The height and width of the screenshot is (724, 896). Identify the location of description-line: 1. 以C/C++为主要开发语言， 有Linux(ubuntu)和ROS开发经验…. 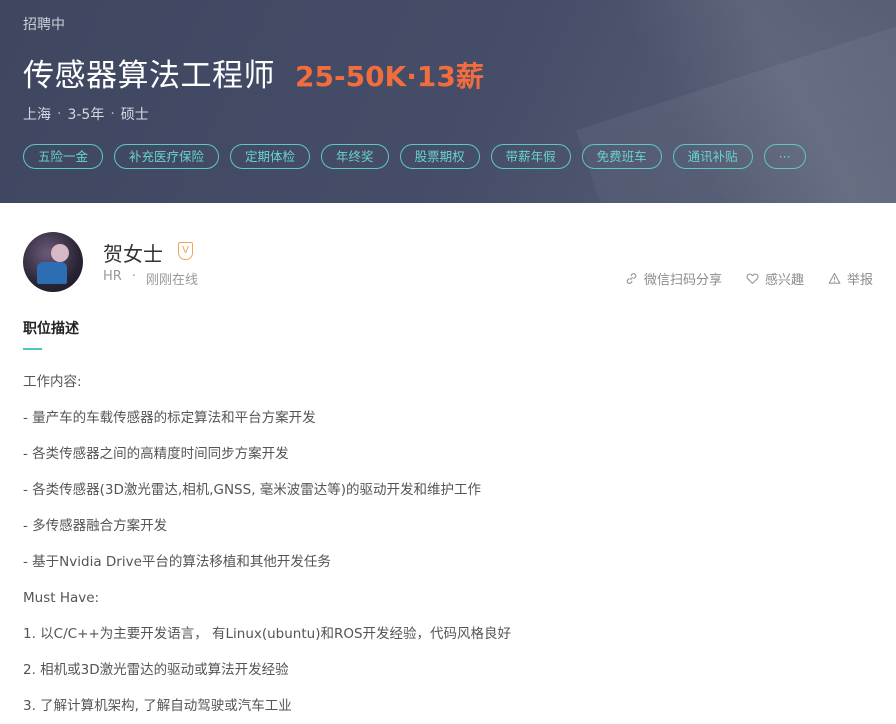
(267, 634).